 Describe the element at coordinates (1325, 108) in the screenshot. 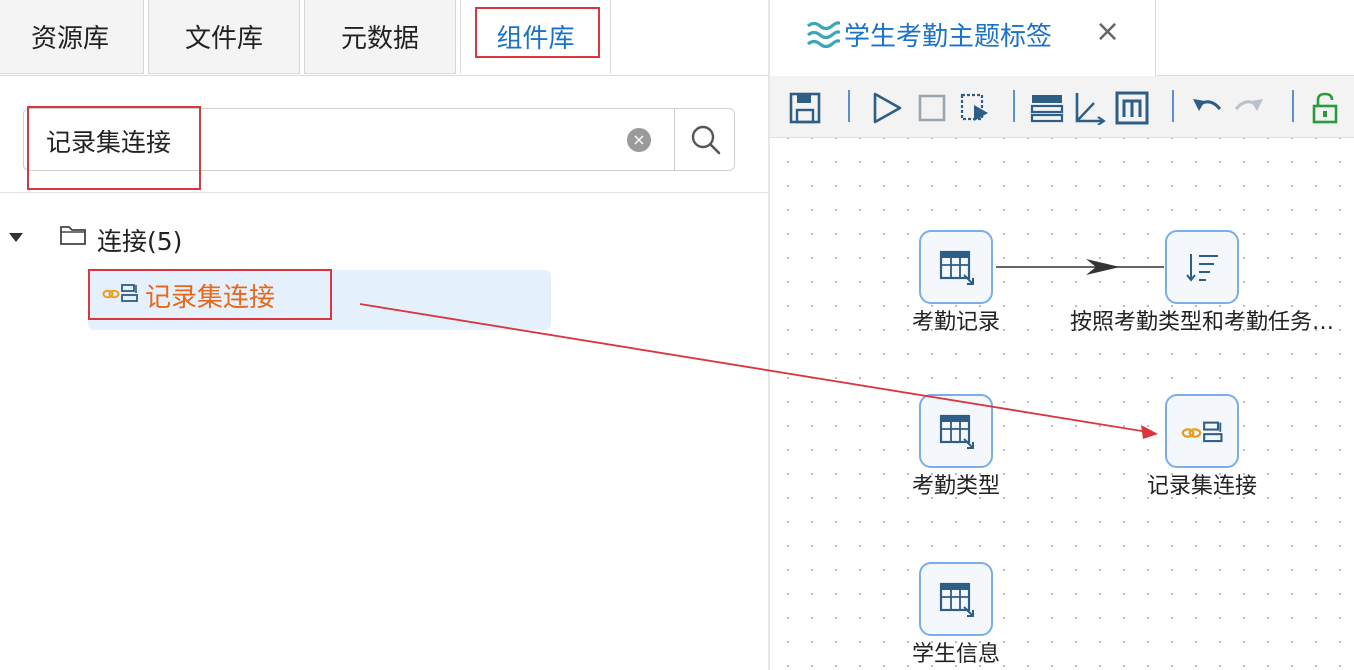

I see `unlock-icon` at that location.